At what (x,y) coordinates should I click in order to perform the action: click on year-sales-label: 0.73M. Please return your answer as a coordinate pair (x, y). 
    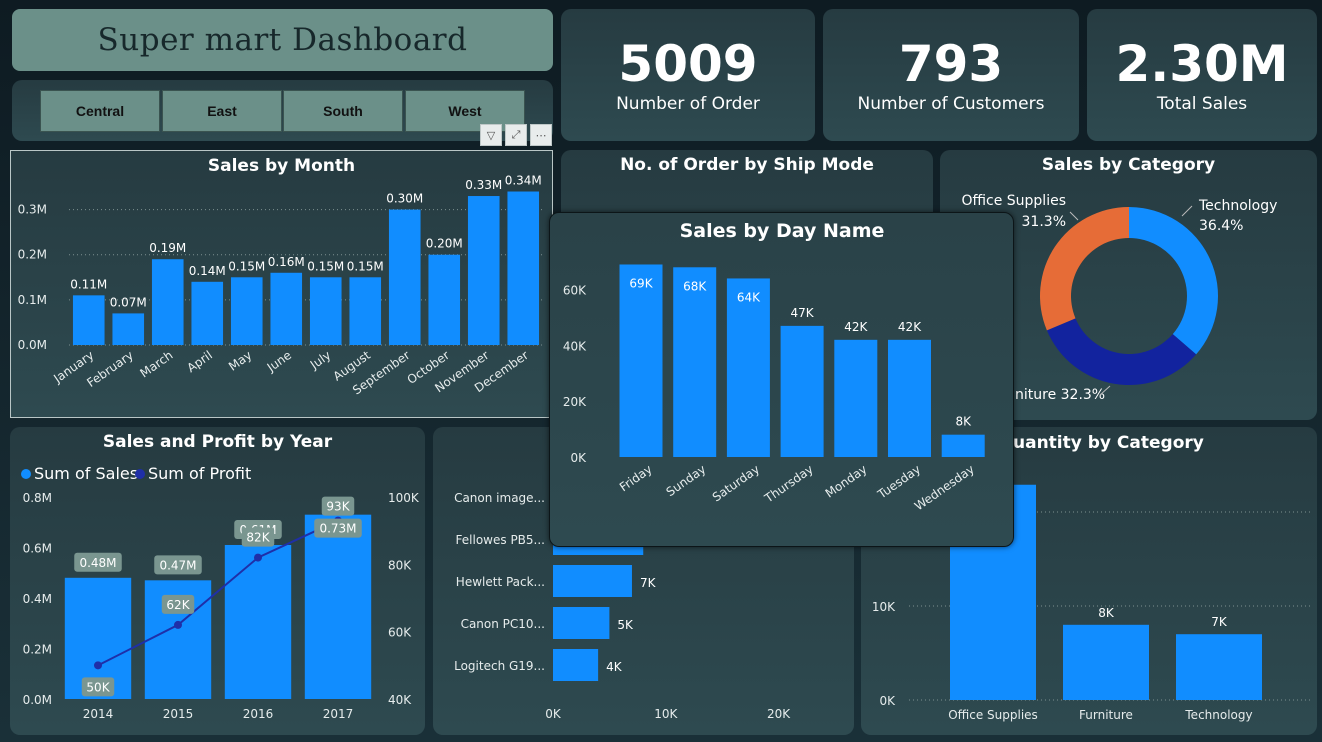
    Looking at the image, I should click on (337, 529).